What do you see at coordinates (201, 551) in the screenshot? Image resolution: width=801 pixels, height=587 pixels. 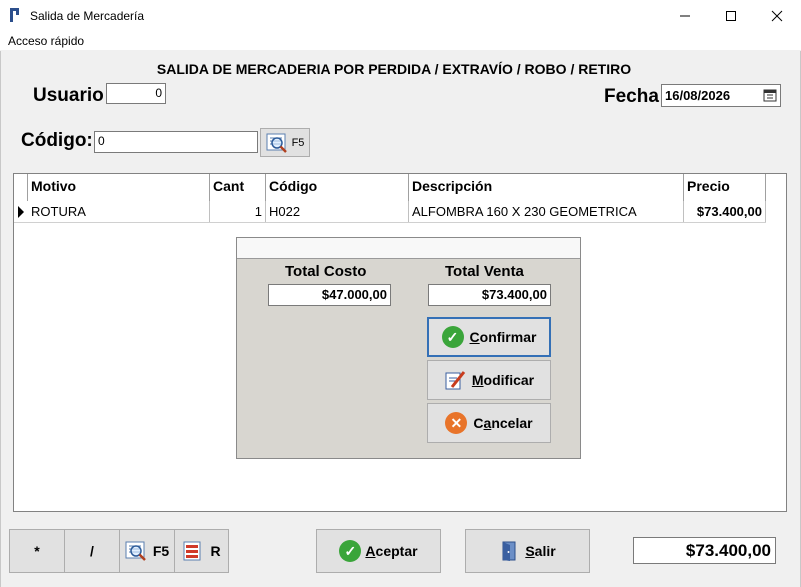 I see `r-button: R` at bounding box center [201, 551].